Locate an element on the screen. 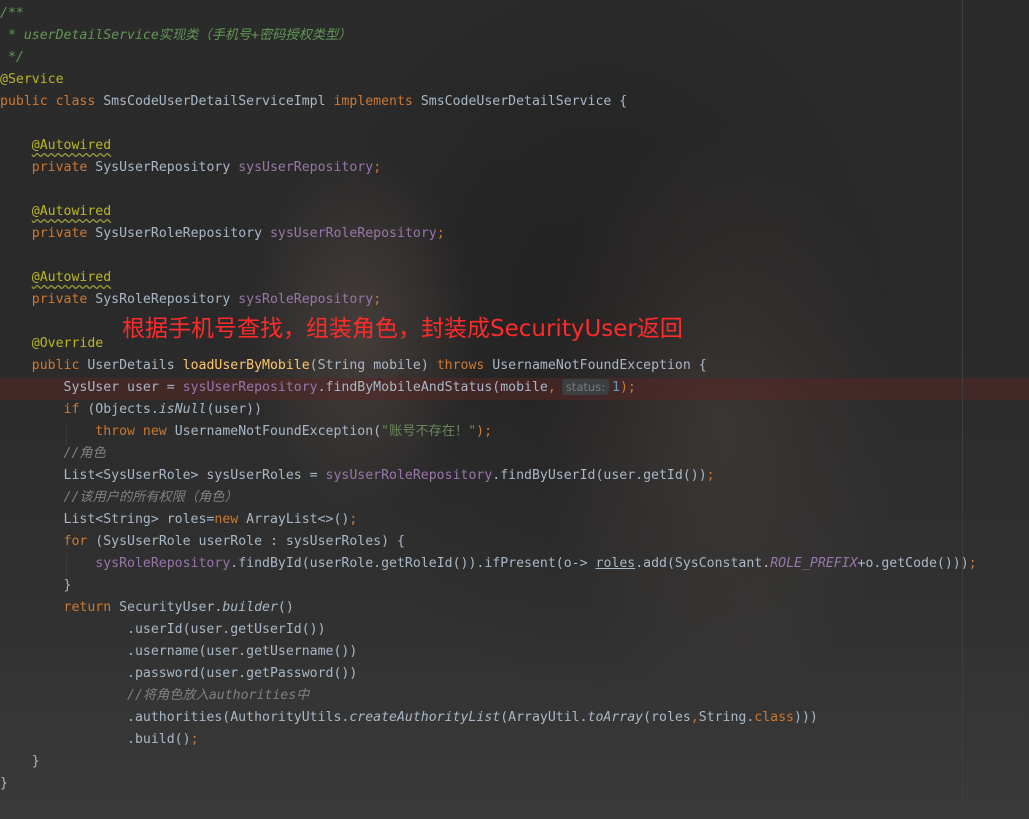  code-token: //该用户的所有权限（角色） is located at coordinates (119, 497).